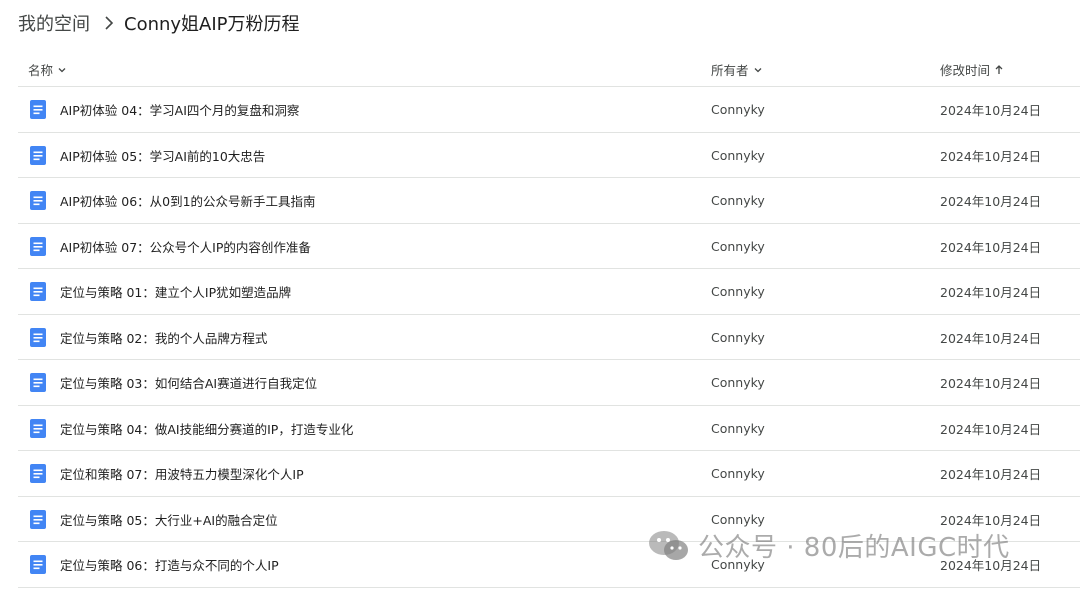 The width and height of the screenshot is (1080, 590). I want to click on file-name: AIP初体验 06：从0到1的公众号新手工具指南, so click(188, 201).